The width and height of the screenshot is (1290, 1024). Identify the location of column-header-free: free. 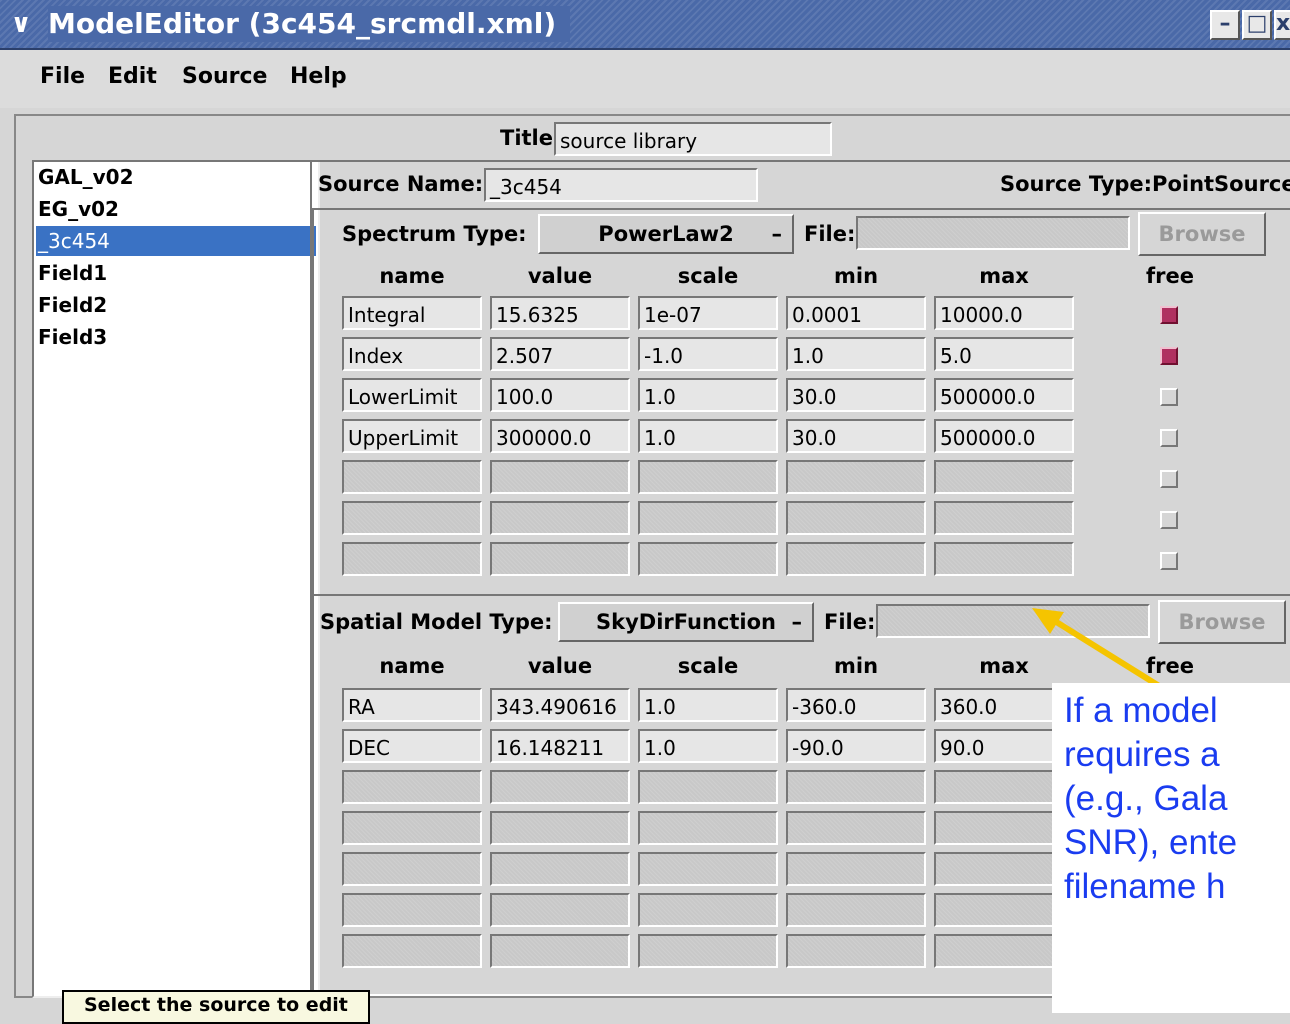
(1170, 276).